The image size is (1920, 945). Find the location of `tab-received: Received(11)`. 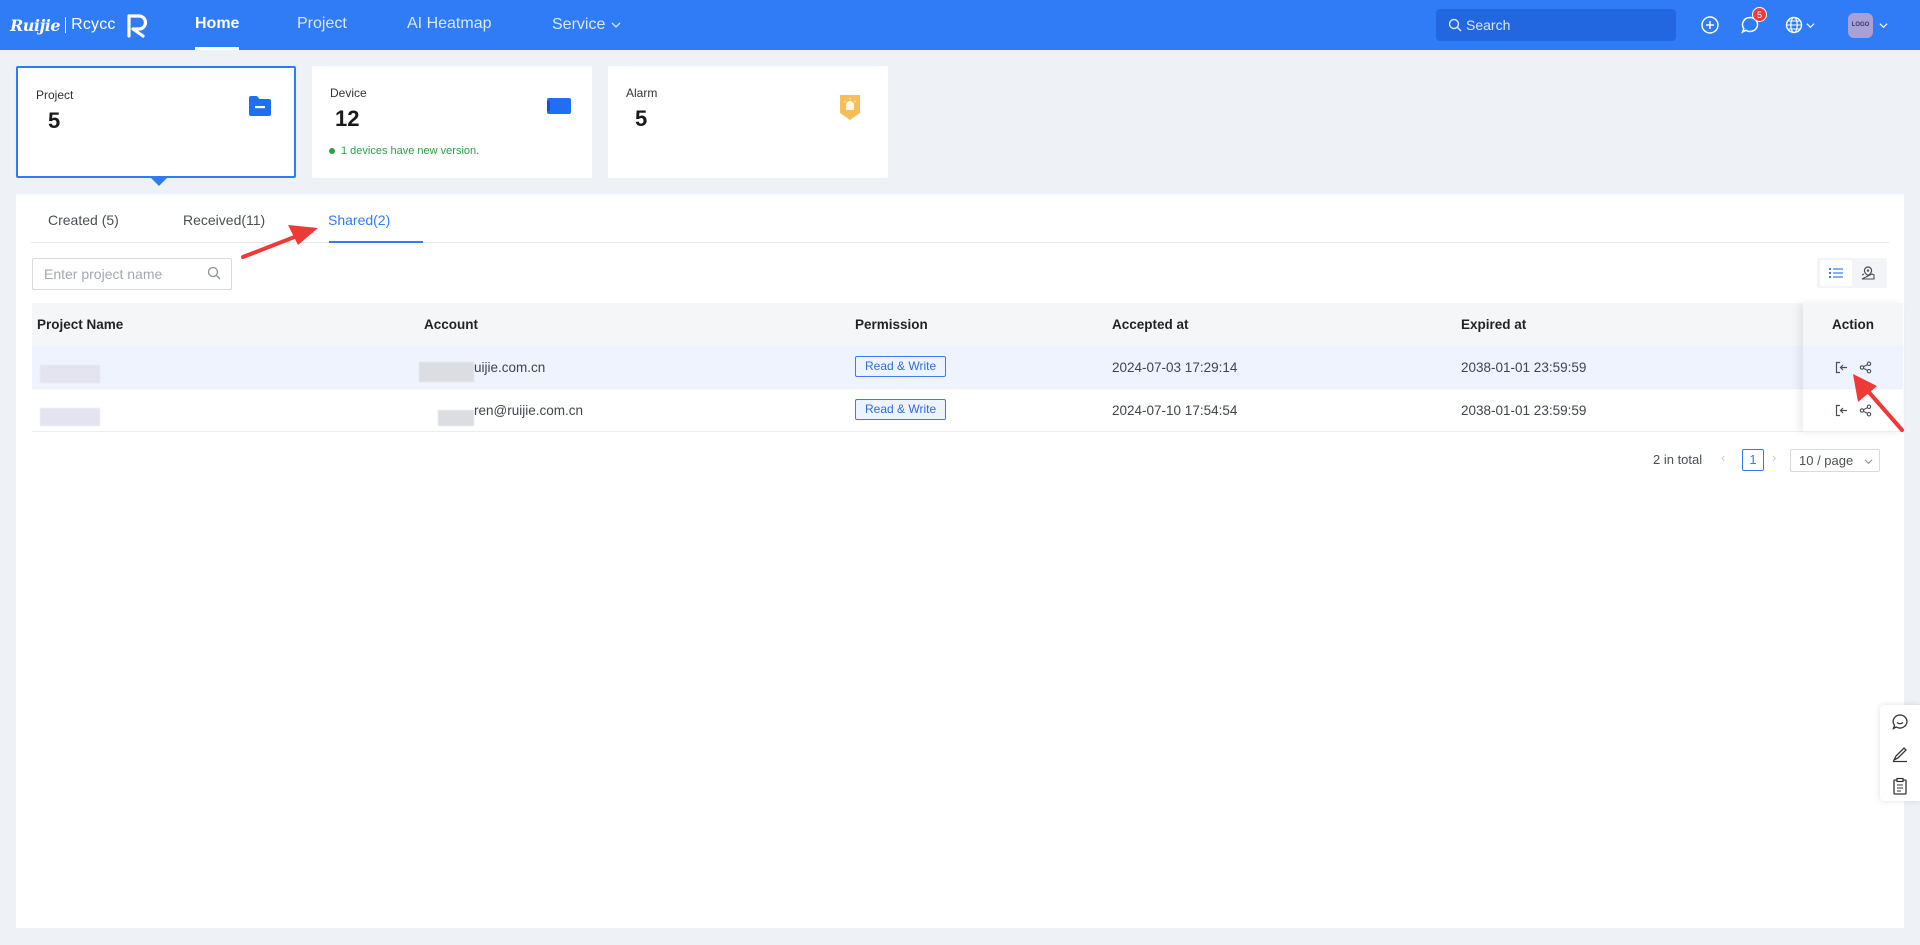

tab-received: Received(11) is located at coordinates (224, 220).